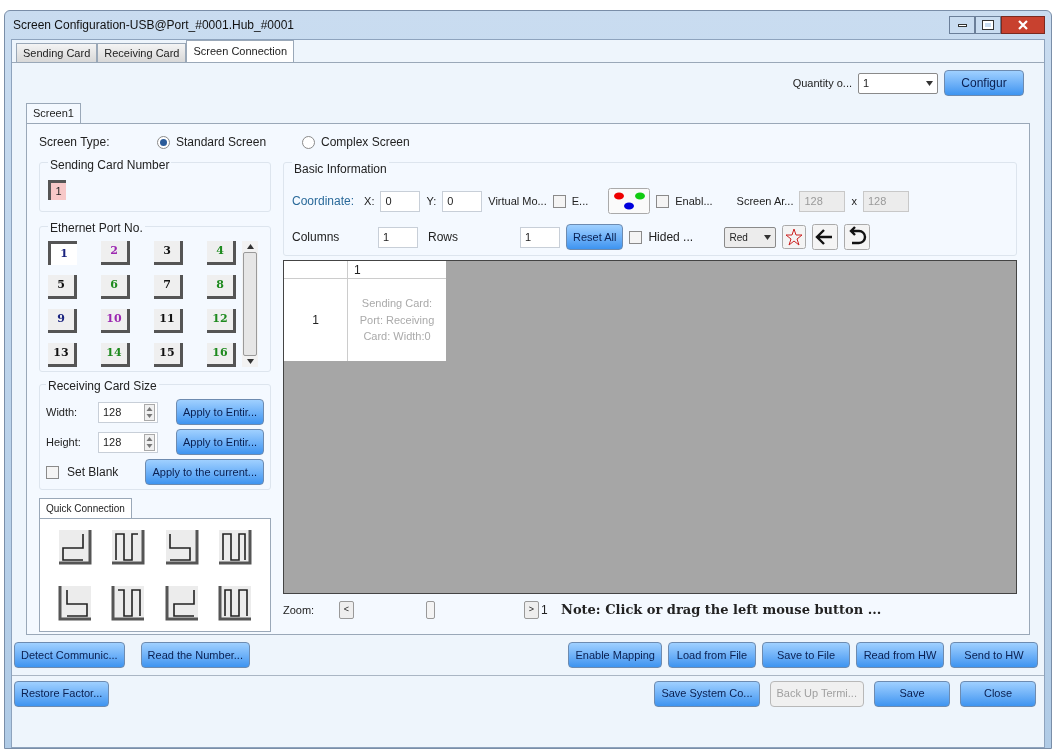 This screenshot has width=1055, height=749. What do you see at coordinates (75, 142) in the screenshot?
I see `screen-type-label: Screen Type:` at bounding box center [75, 142].